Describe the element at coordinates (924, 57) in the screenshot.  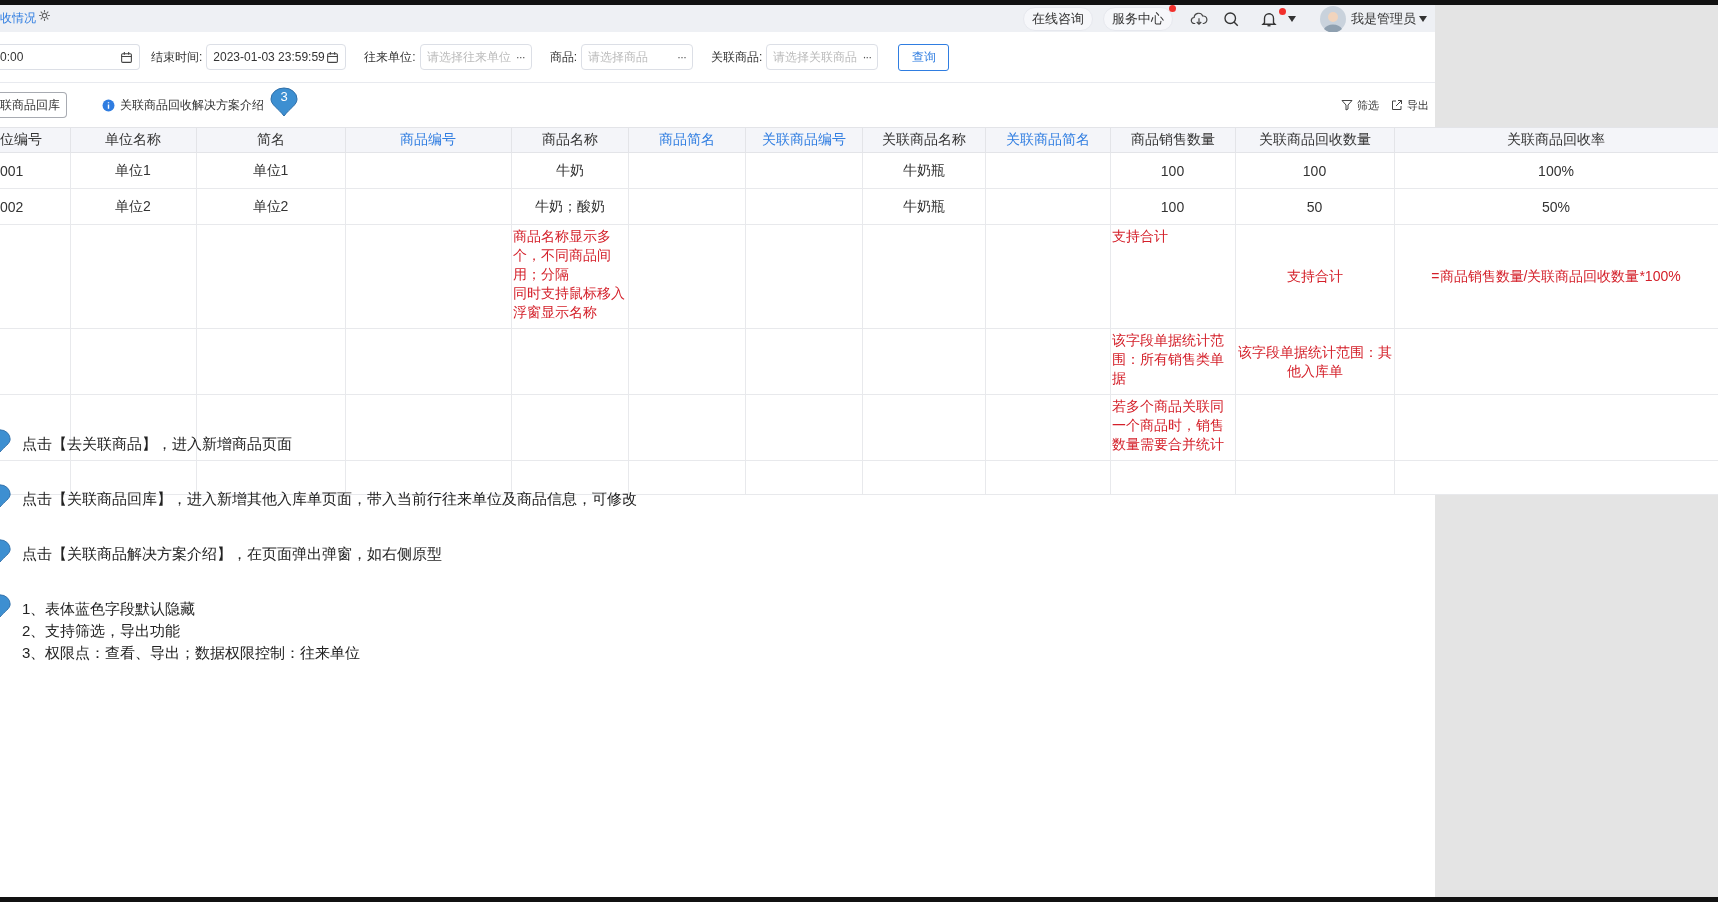
I see `query-button: 查询` at that location.